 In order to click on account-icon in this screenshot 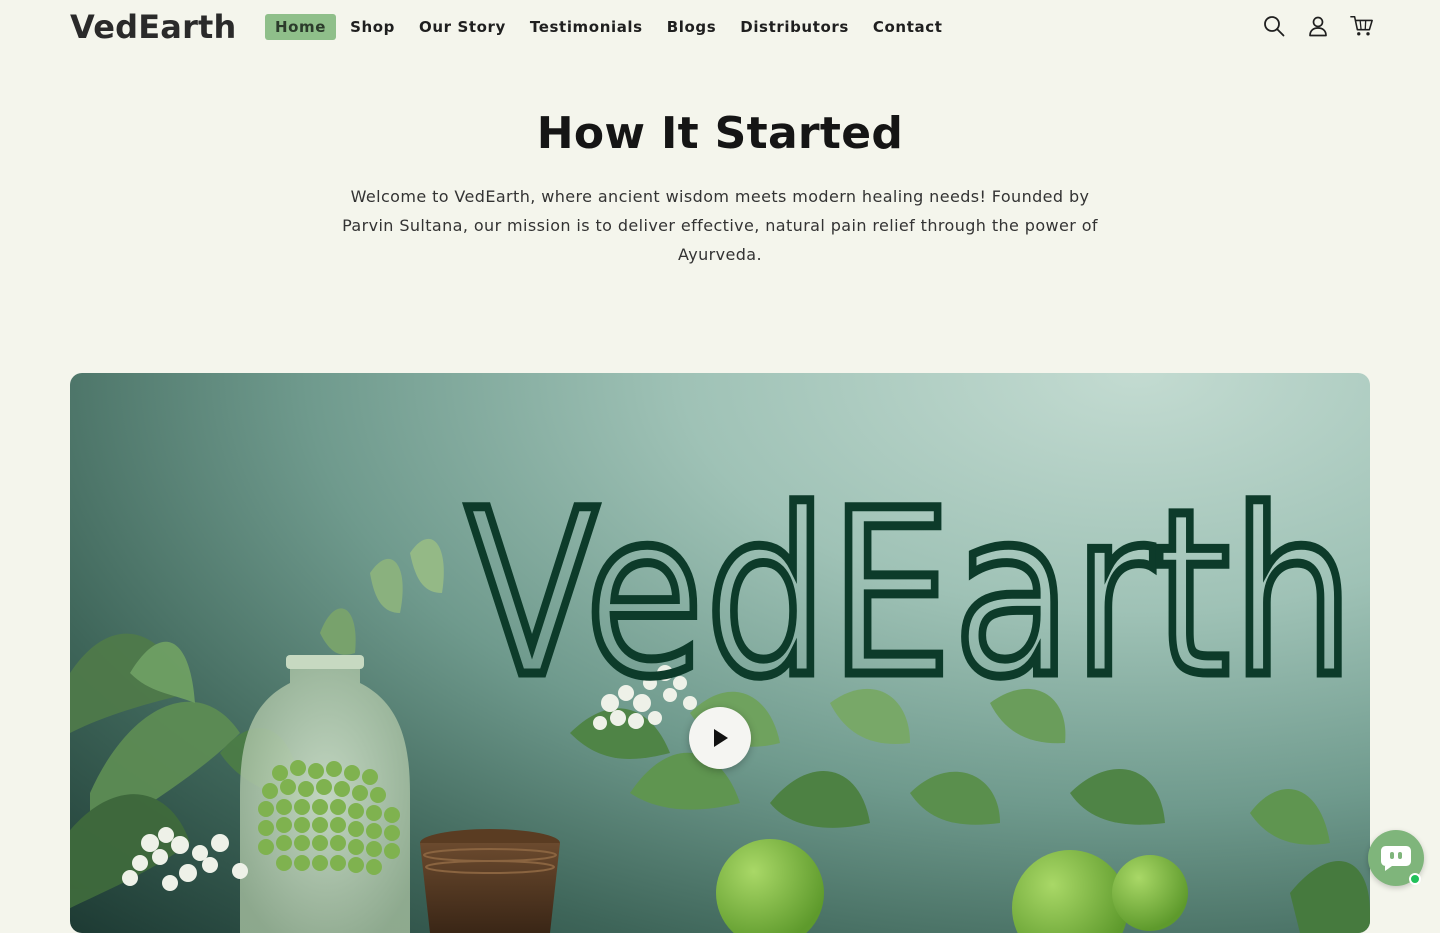, I will do `click(1318, 26)`.